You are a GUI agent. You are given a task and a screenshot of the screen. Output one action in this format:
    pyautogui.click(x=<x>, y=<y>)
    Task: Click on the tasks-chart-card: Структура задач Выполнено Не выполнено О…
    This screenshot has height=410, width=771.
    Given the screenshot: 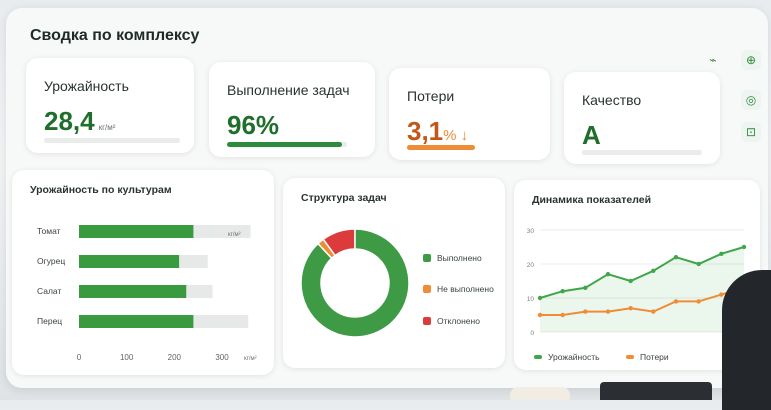 What is the action you would take?
    pyautogui.click(x=394, y=273)
    